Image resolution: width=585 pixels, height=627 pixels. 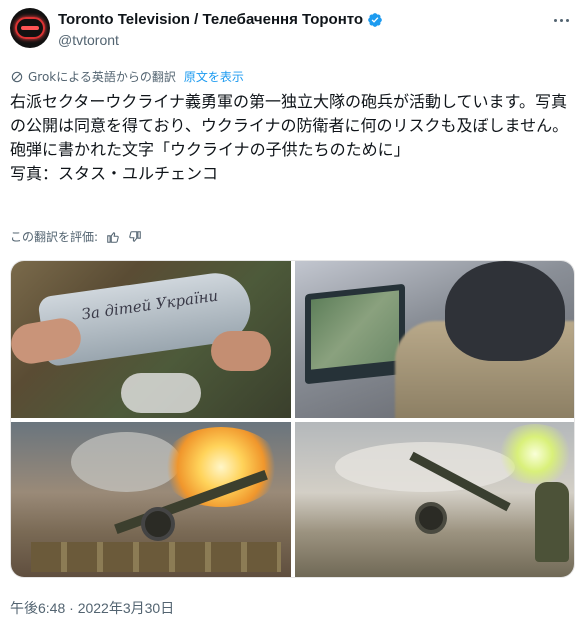 What do you see at coordinates (355, 330) in the screenshot?
I see `map-screen` at bounding box center [355, 330].